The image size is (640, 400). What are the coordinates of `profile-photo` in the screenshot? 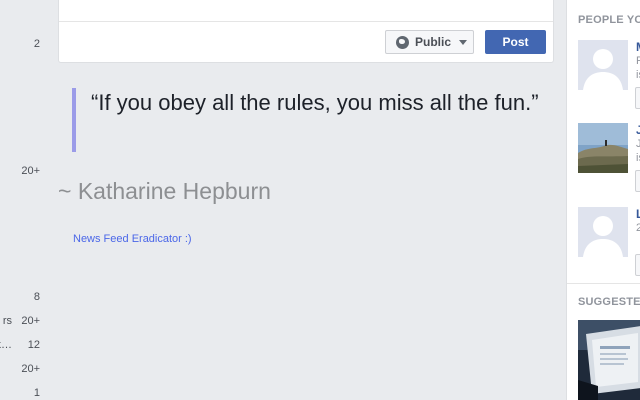 It's located at (603, 148).